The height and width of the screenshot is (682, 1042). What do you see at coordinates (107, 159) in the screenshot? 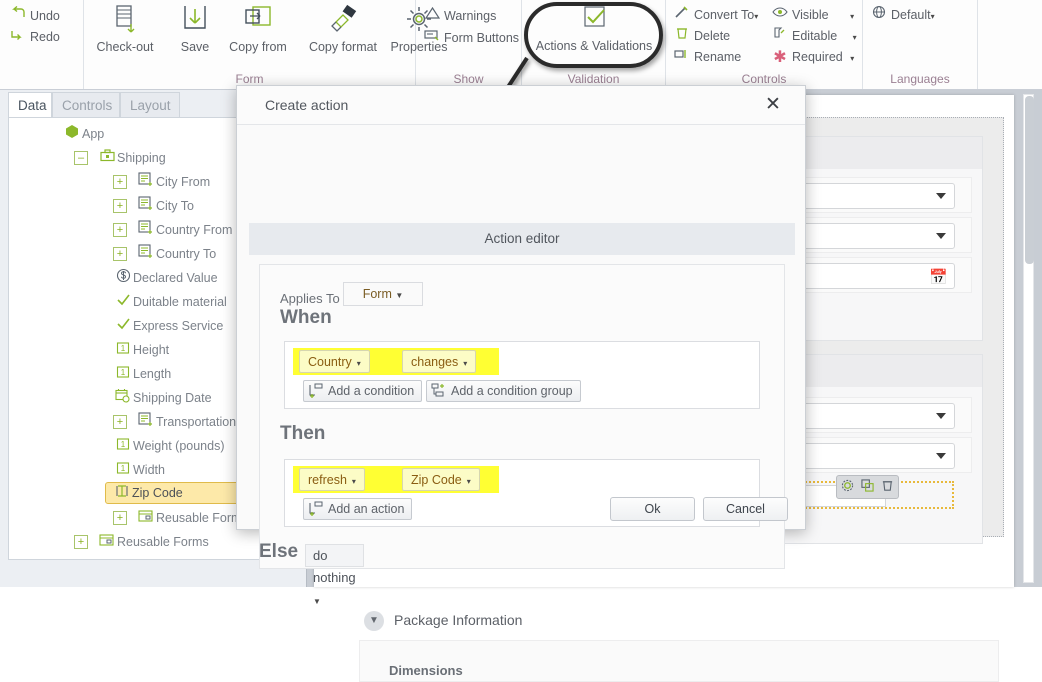
I see `briefcase-icon` at bounding box center [107, 159].